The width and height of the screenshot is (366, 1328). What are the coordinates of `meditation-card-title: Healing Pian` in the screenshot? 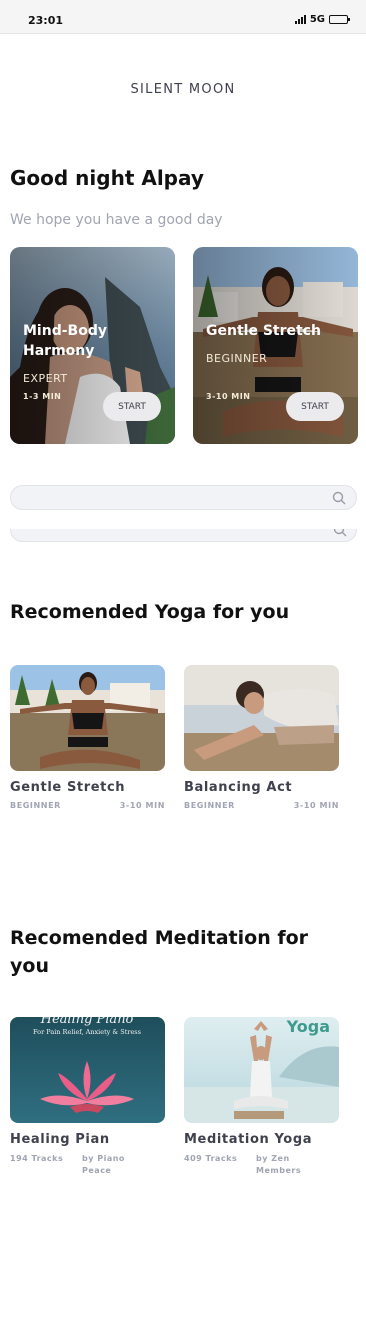 It's located at (60, 1139).